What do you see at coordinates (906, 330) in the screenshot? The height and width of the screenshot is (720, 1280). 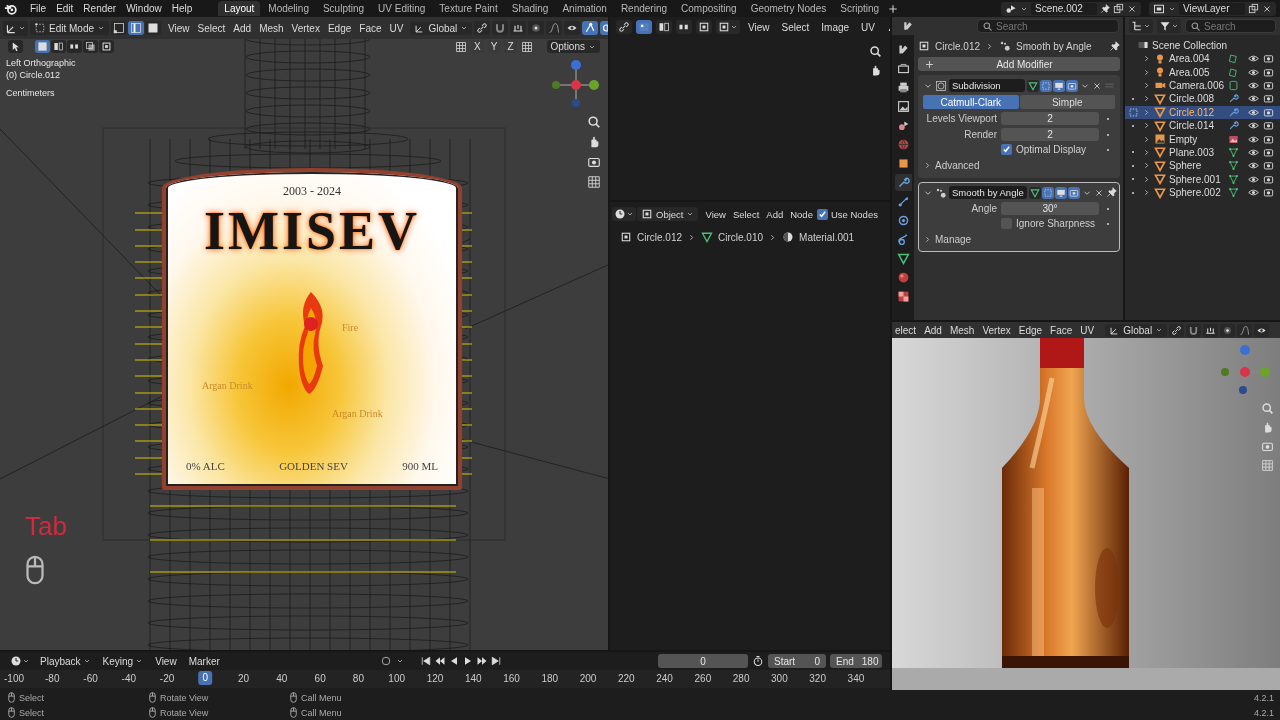 I see `menu-item: elect` at bounding box center [906, 330].